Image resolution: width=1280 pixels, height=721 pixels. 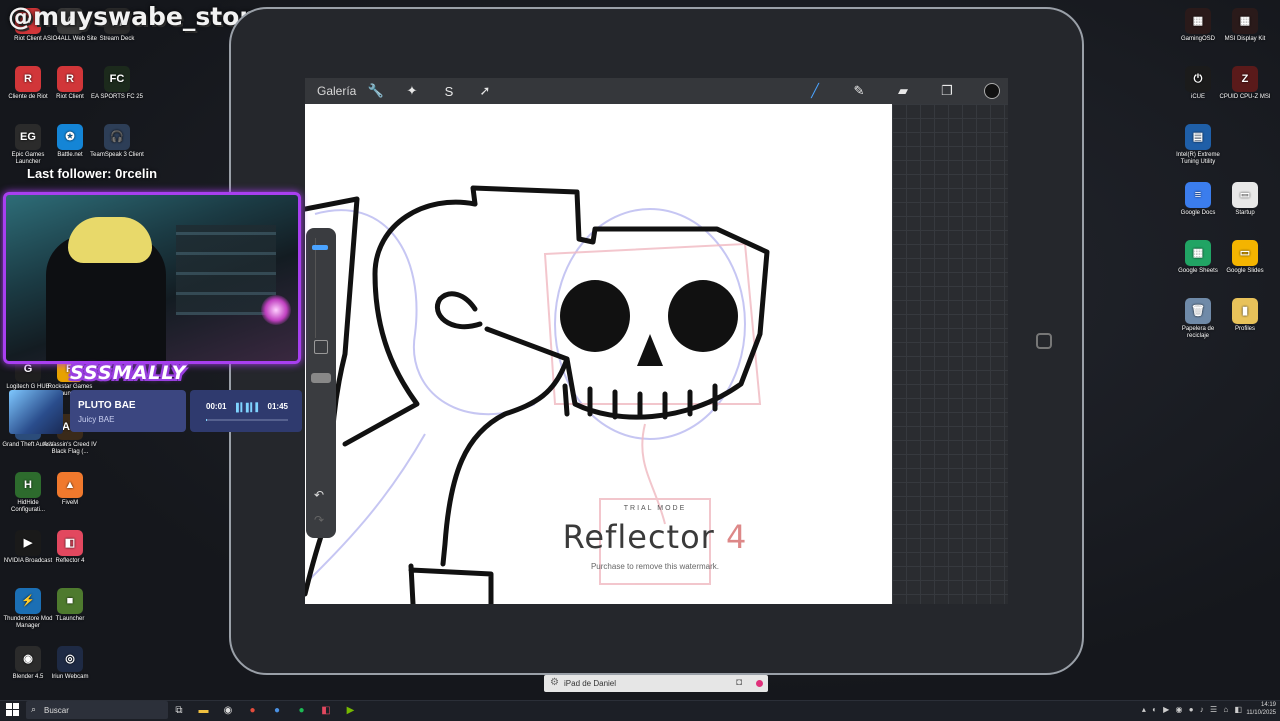 I want to click on taskbar-nvidia-icon: ▶, so click(x=351, y=710).